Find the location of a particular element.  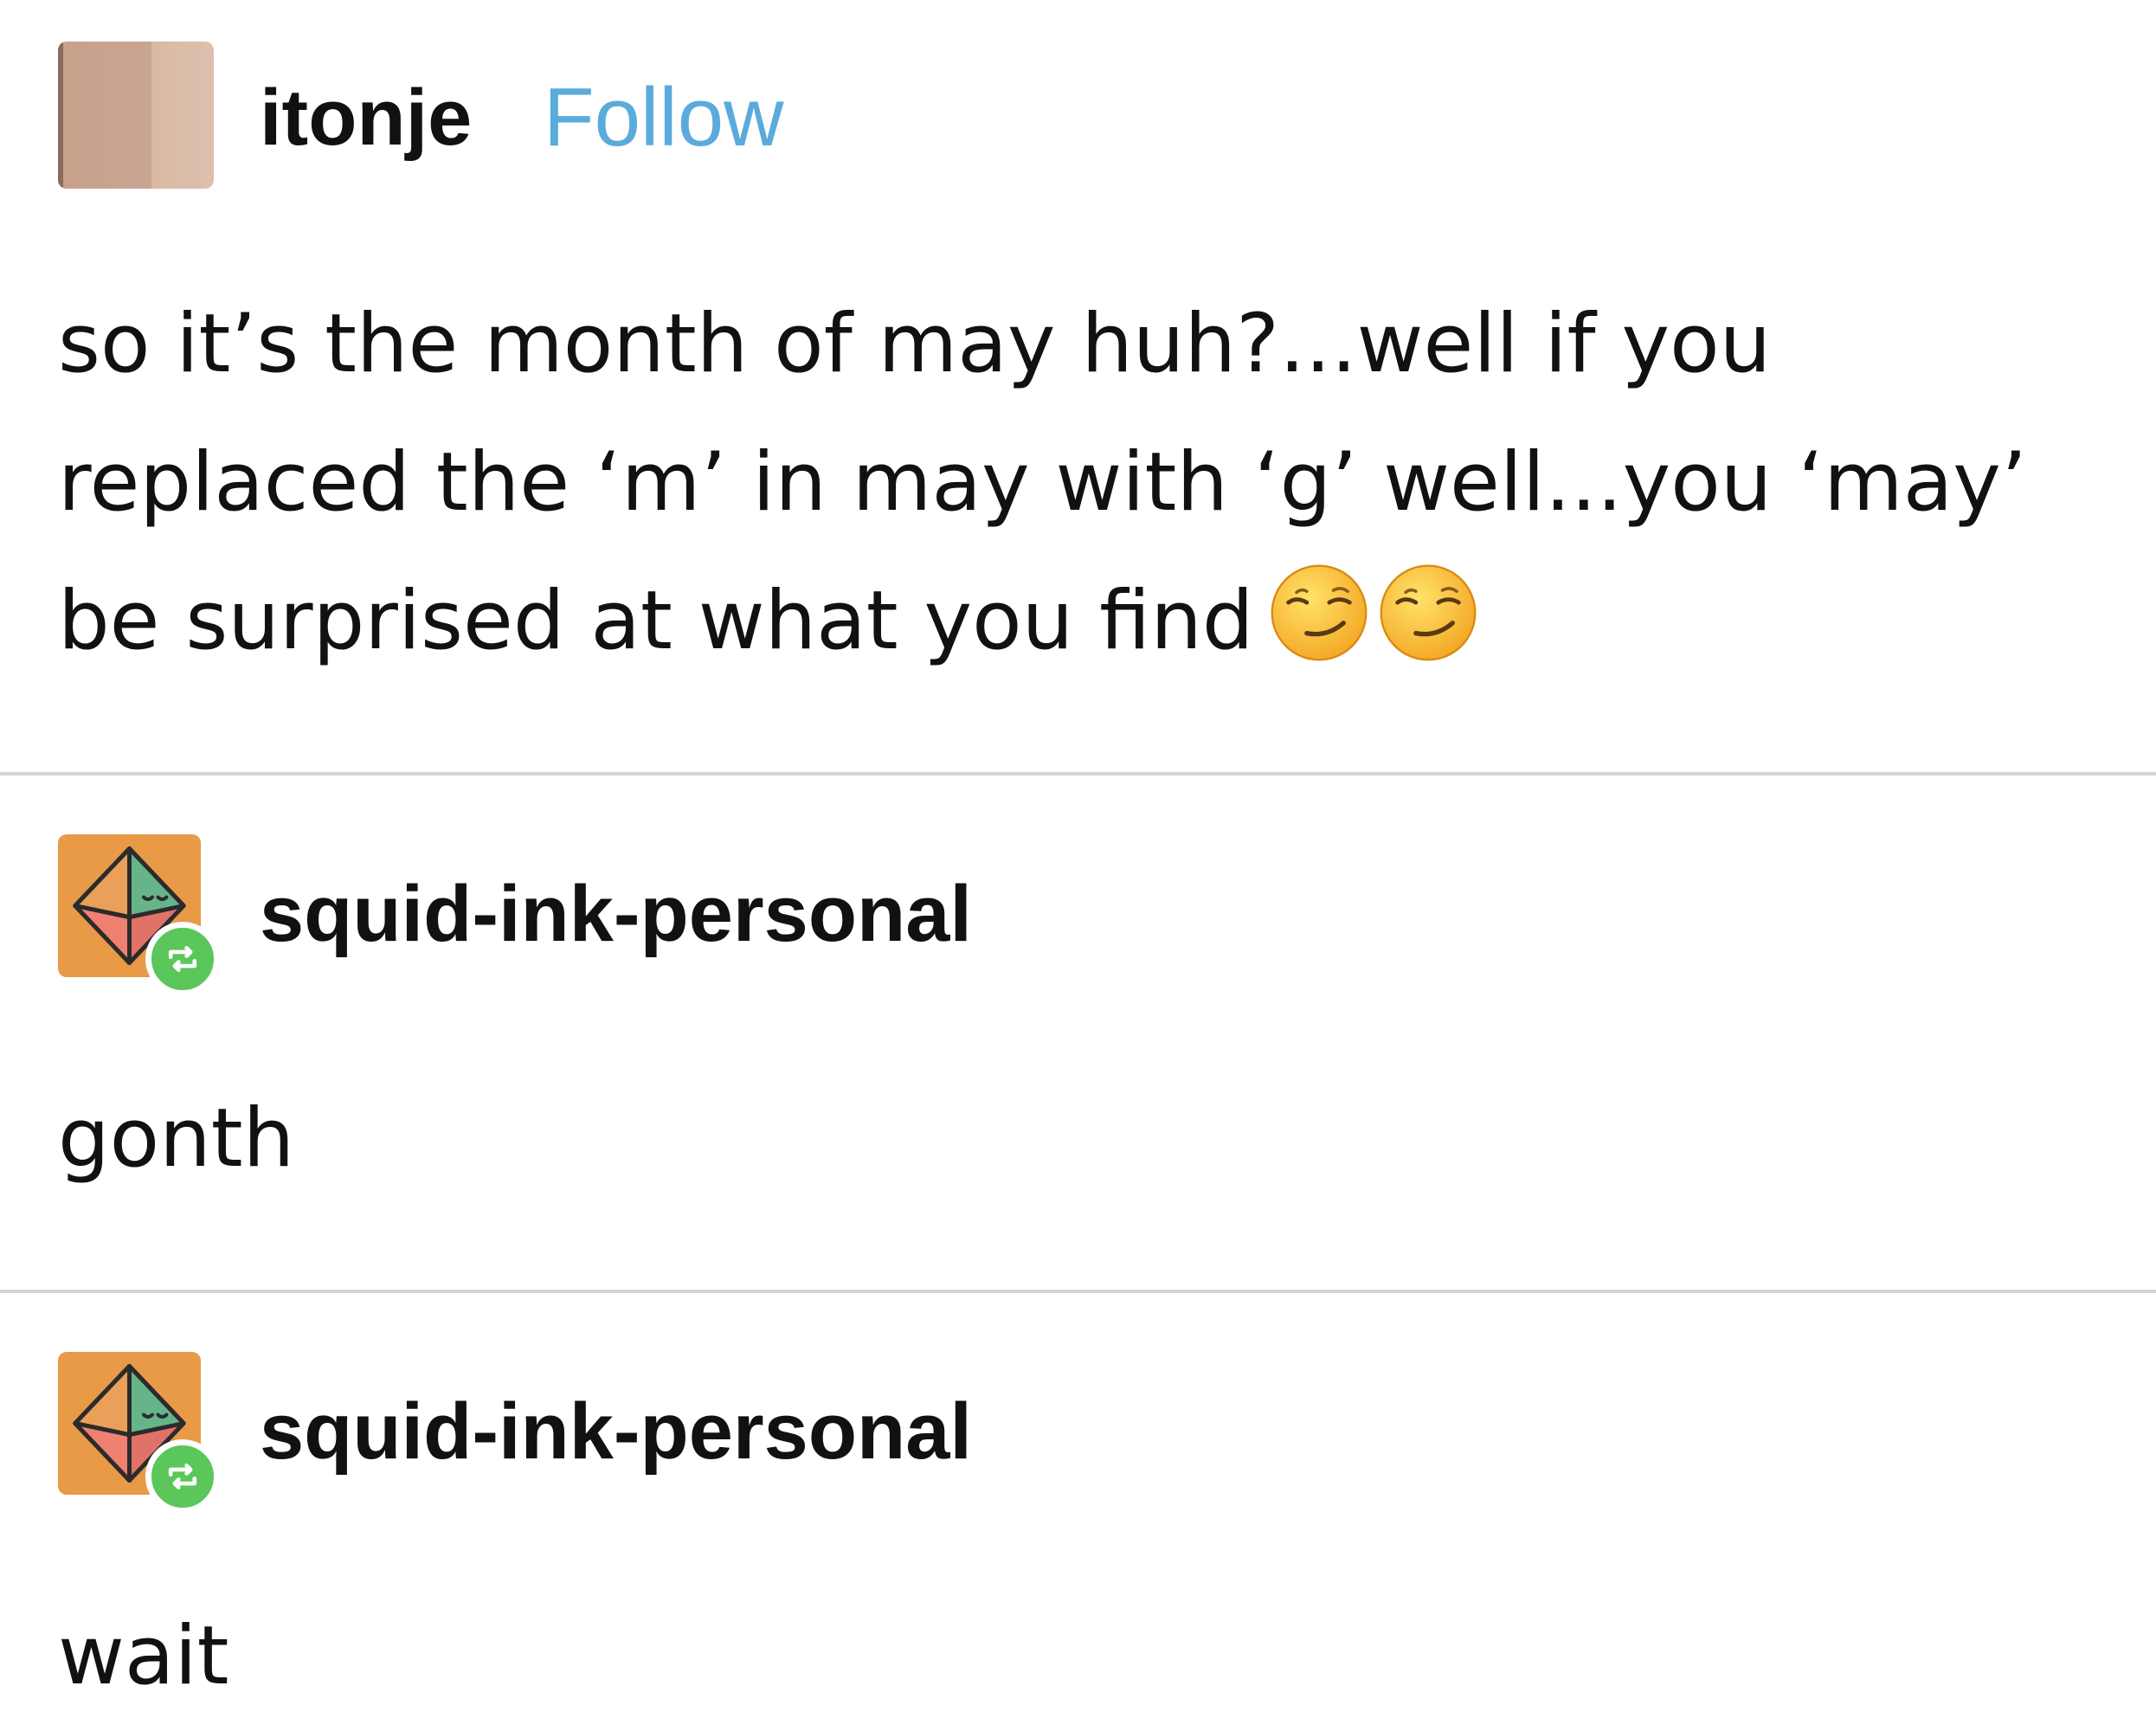

follow-button: Follow is located at coordinates (663, 118).